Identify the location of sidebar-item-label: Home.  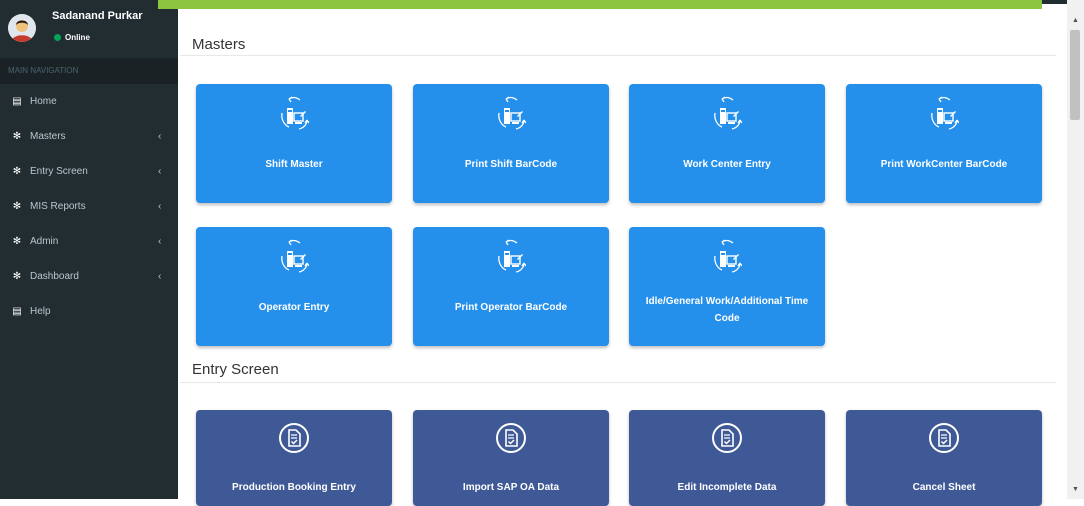
(43, 101).